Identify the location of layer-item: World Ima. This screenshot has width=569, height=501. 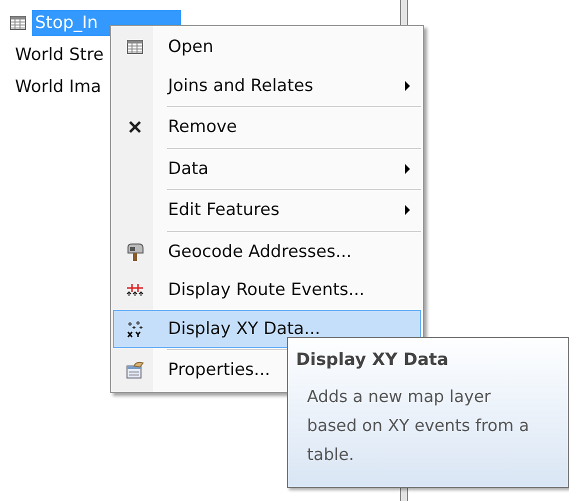
(58, 87).